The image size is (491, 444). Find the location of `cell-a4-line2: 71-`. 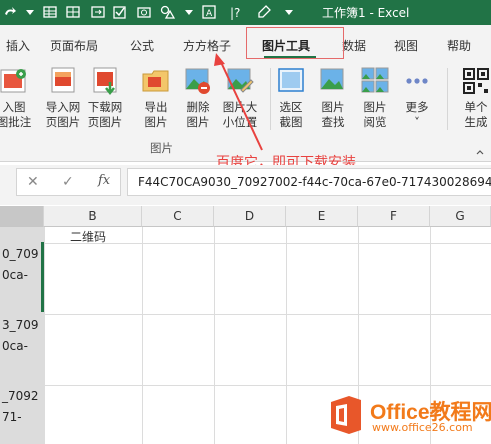

cell-a4-line2: 71- is located at coordinates (12, 417).